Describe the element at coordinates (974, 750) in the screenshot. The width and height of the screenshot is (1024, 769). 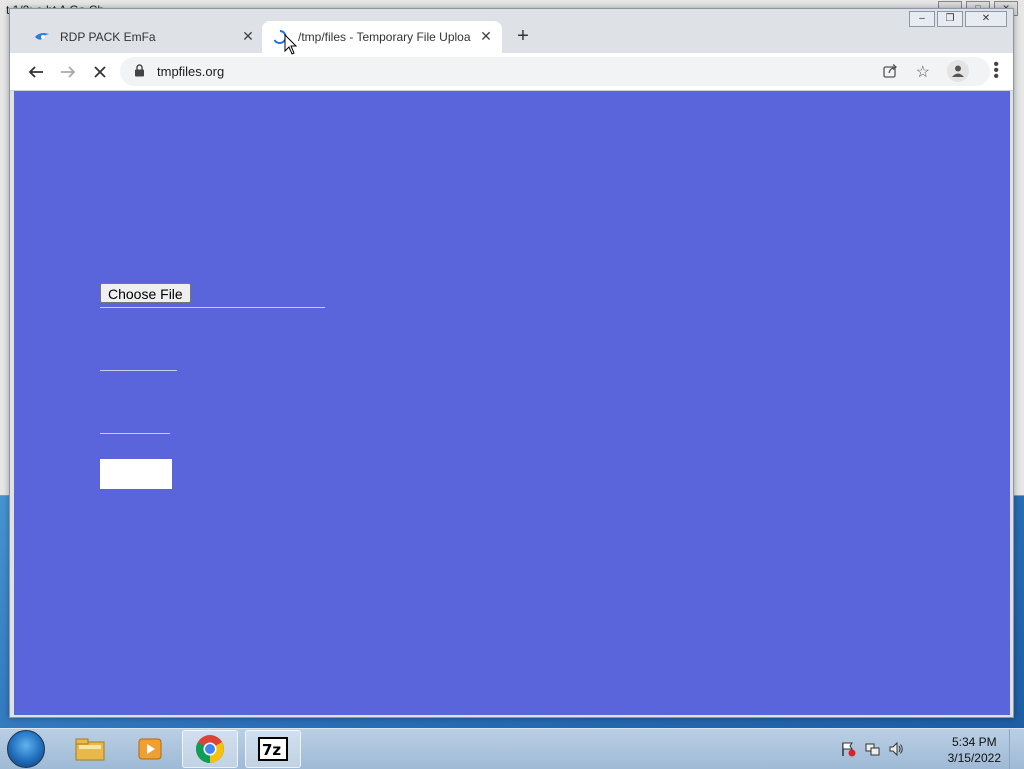
I see `system-clock: 5:34 PM 3/15/2022` at that location.